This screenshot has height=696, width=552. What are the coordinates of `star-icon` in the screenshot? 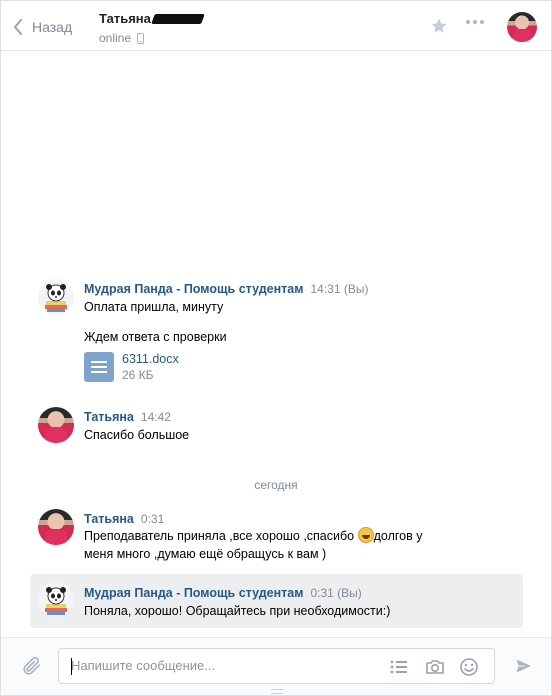 It's located at (439, 26).